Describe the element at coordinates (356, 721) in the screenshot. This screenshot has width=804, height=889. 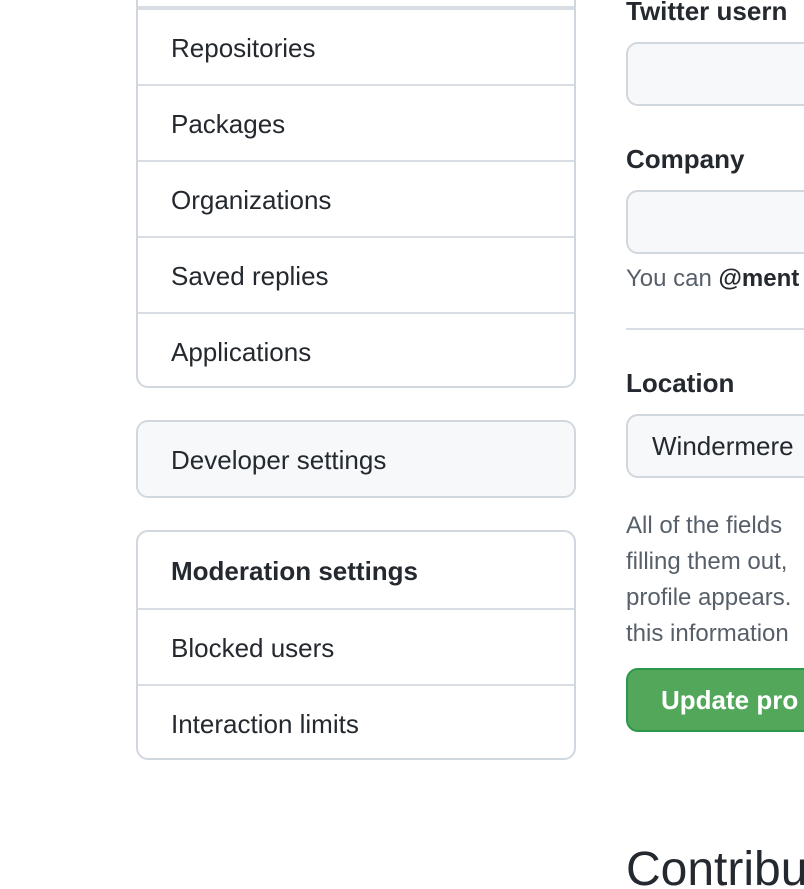
I see `menu-item-interaction-limits: Interaction limits` at that location.